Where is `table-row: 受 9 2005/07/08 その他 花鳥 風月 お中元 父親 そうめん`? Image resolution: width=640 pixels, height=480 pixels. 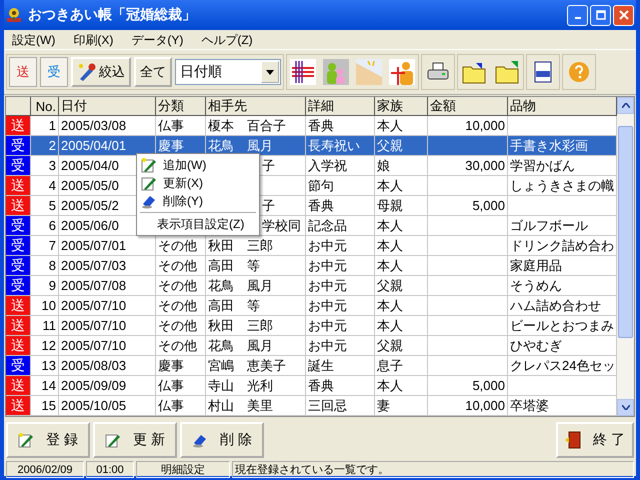 table-row: 受 9 2005/07/08 その他 花鳥 風月 お中元 父親 そうめん is located at coordinates (311, 286).